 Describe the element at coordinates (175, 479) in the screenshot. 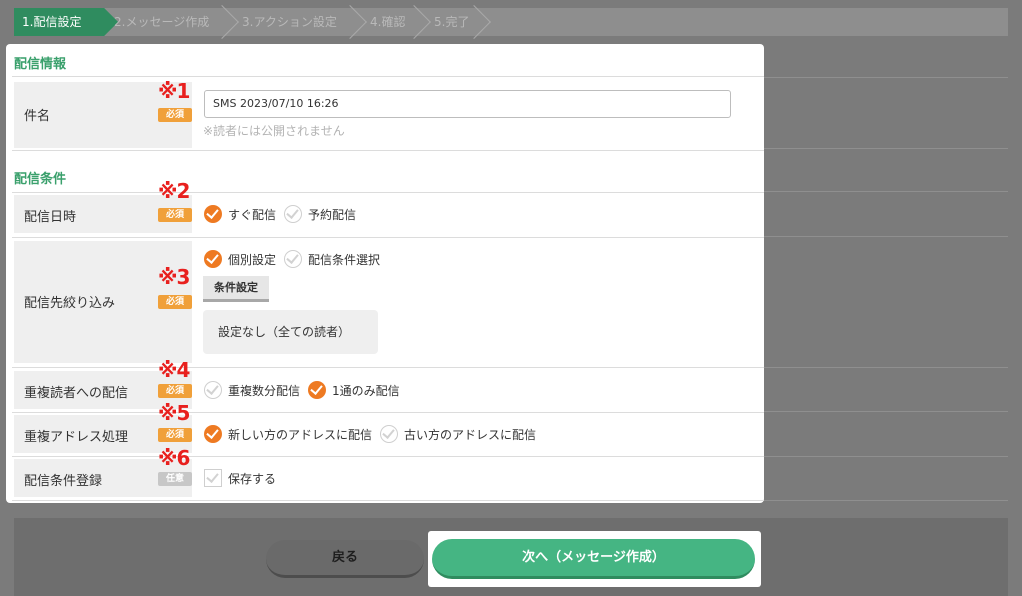

I see `optional-badge: 任意` at that location.